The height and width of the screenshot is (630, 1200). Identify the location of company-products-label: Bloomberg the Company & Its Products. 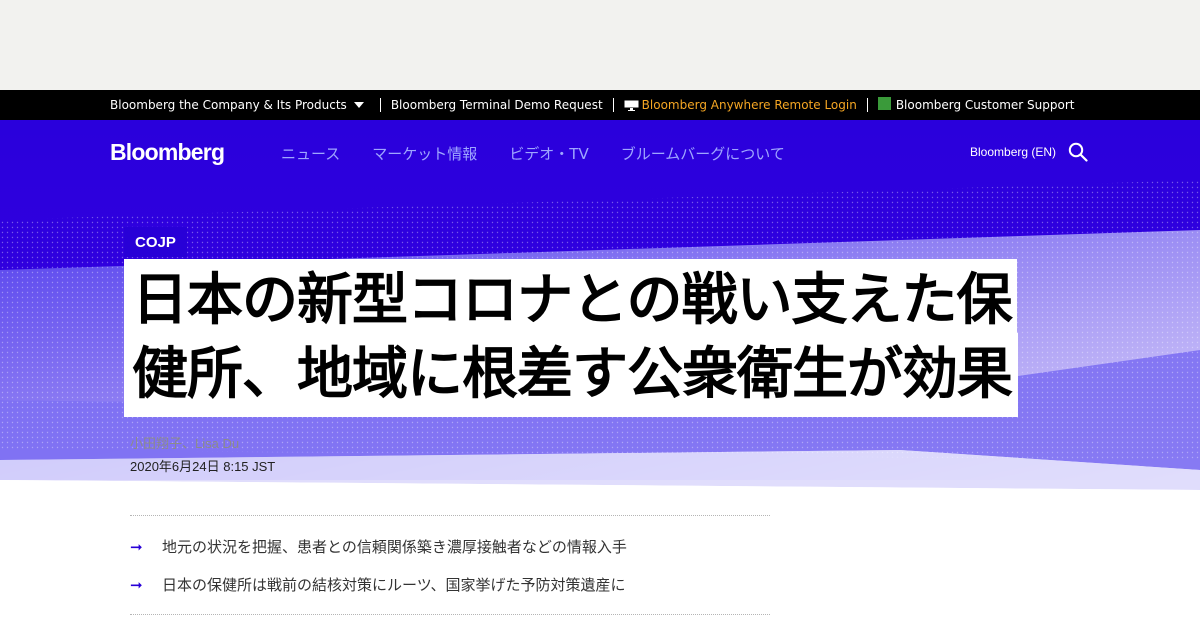
(228, 105).